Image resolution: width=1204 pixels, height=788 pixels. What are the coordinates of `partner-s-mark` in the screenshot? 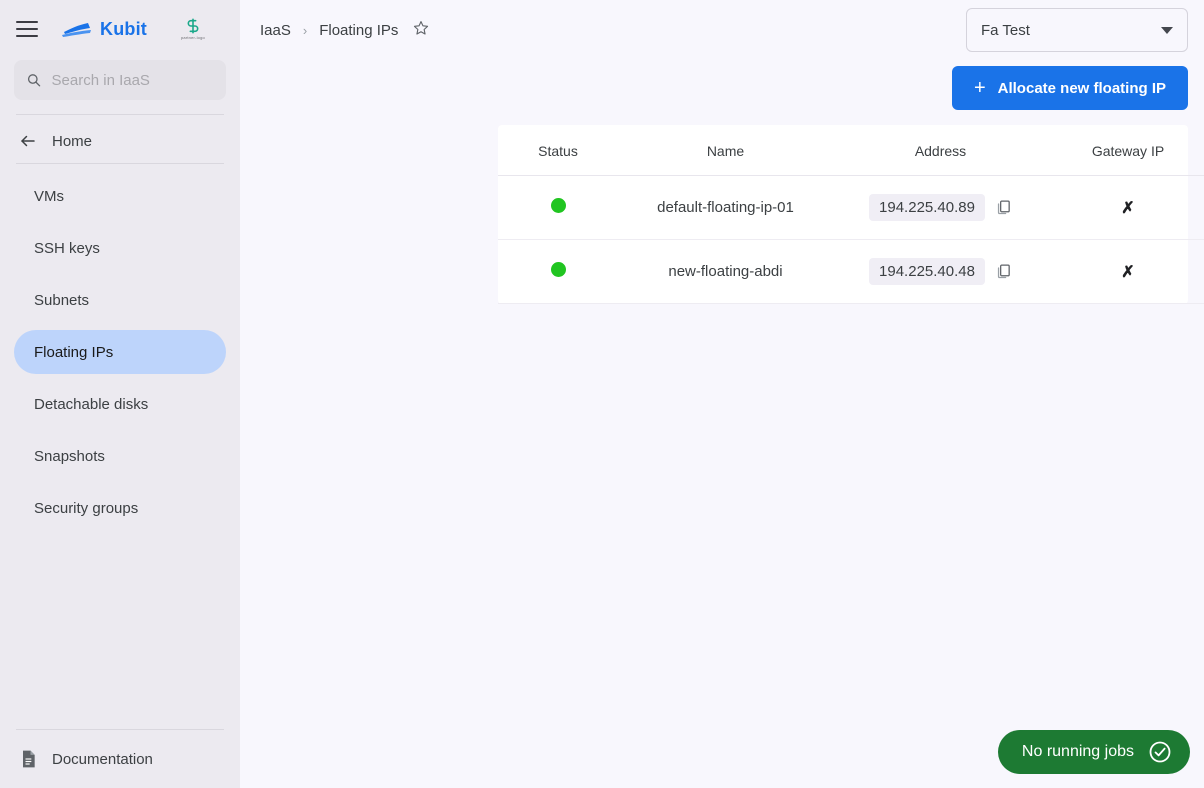 It's located at (193, 26).